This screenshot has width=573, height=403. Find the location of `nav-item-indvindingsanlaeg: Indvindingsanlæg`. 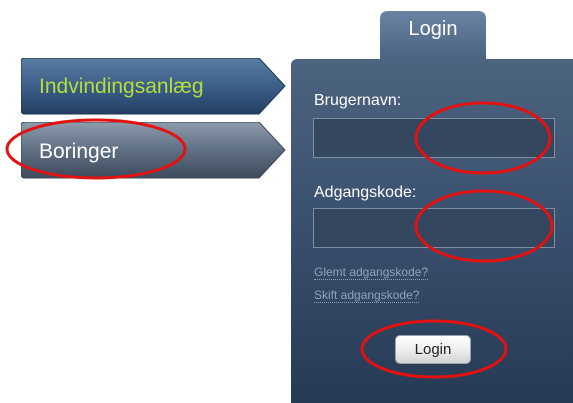

nav-item-indvindingsanlaeg: Indvindingsanlæg is located at coordinates (154, 88).